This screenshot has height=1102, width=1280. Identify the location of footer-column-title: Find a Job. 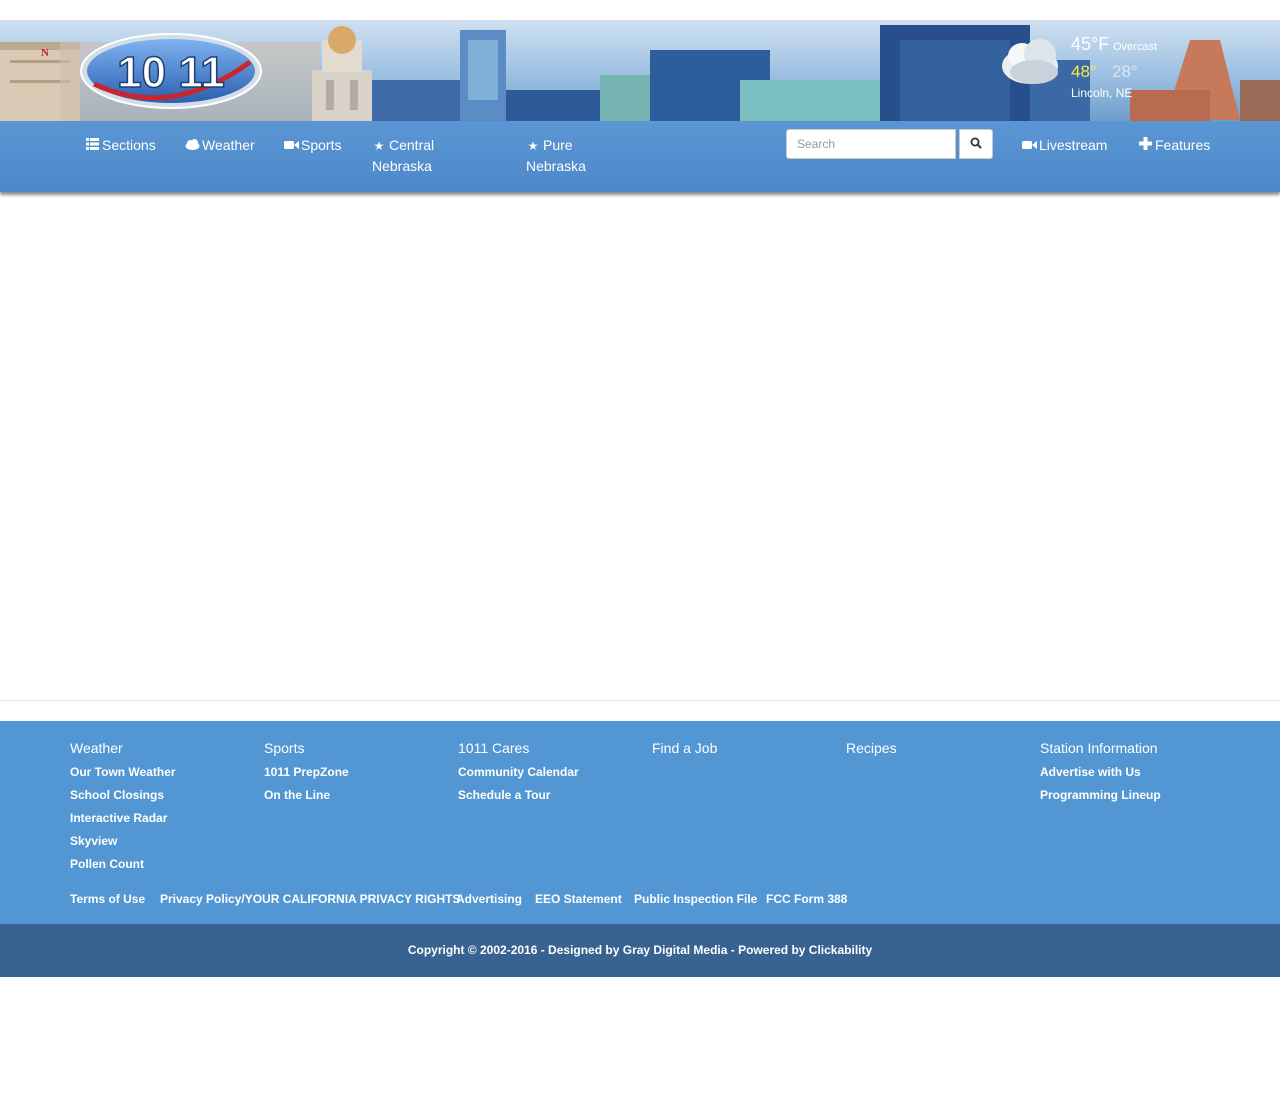
(684, 748).